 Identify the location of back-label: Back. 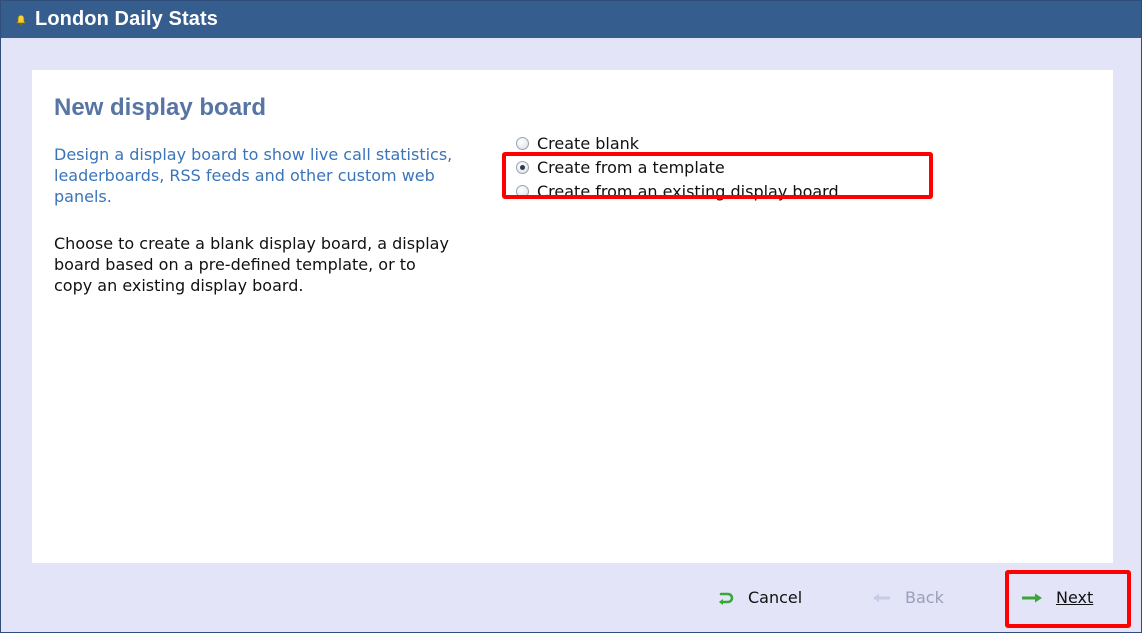
(924, 597).